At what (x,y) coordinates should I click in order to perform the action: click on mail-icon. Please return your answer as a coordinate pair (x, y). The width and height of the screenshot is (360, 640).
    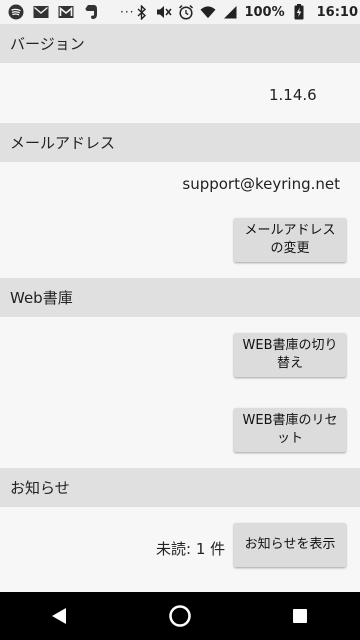
    Looking at the image, I should click on (41, 12).